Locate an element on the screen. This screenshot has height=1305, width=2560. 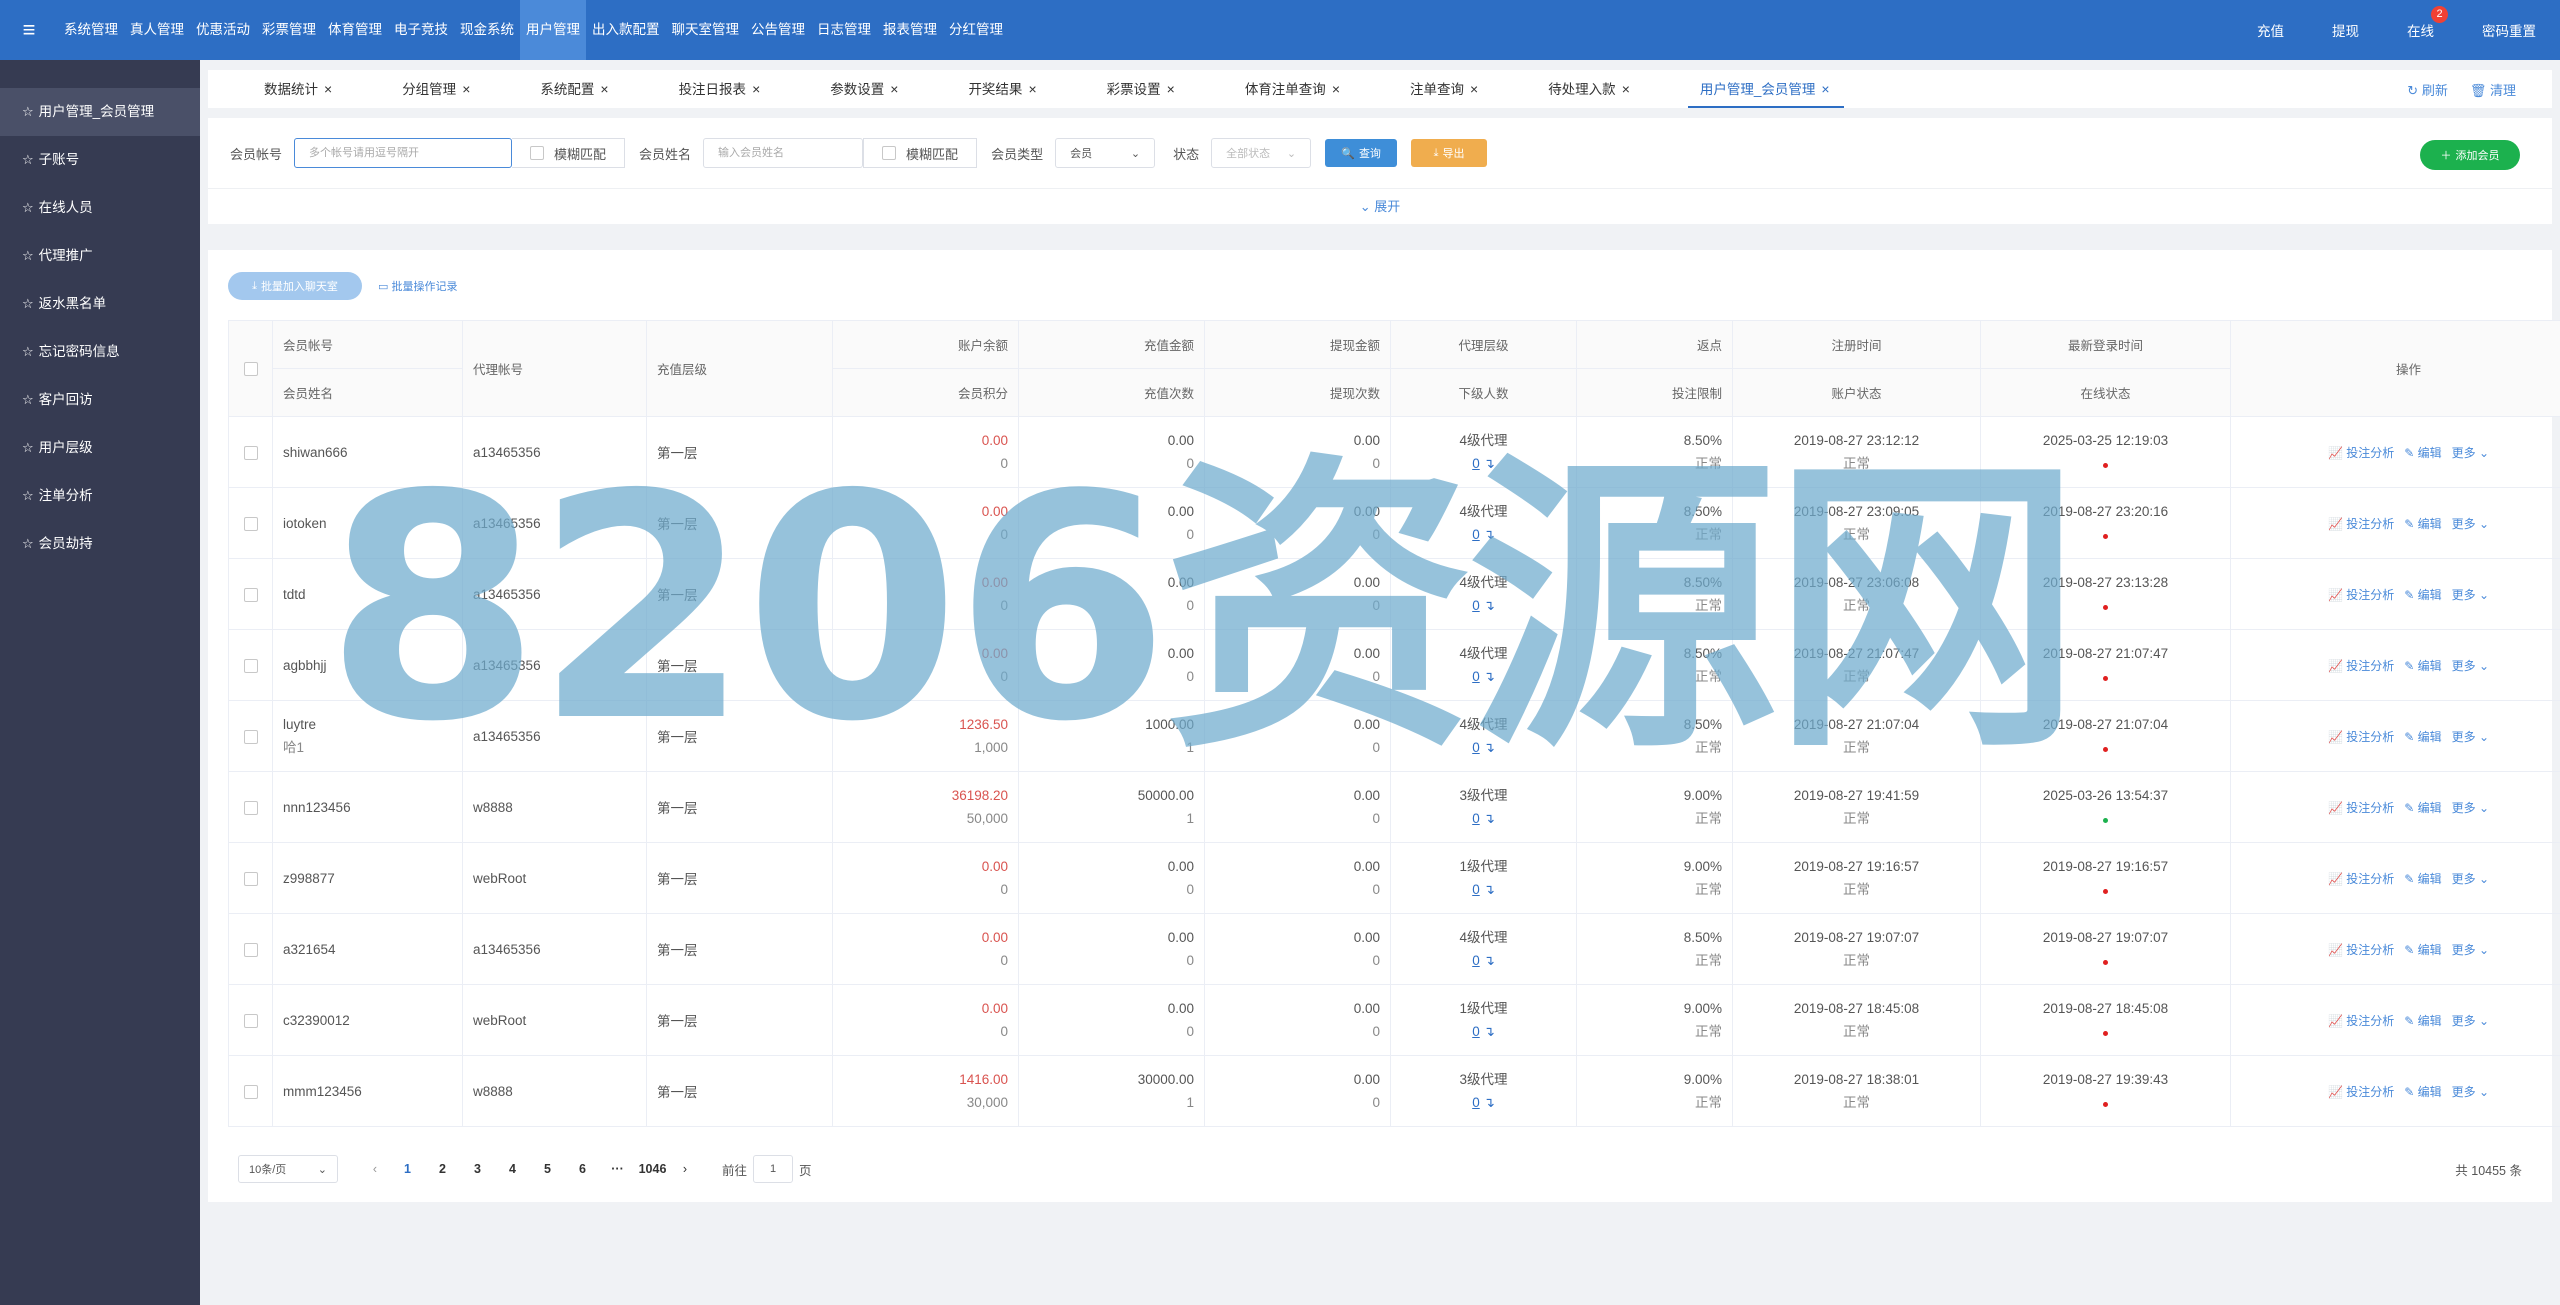
sidebar-item: ☆ 在线人员 is located at coordinates (100, 208).